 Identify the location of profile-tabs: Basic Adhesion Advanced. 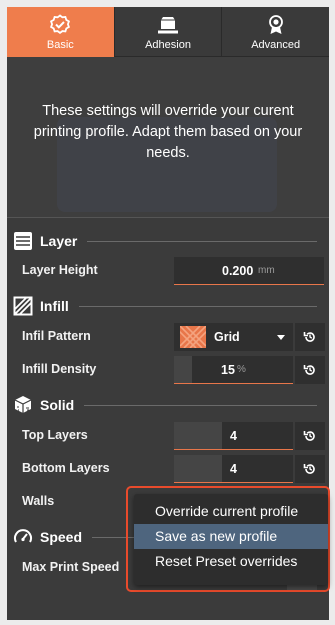
(168, 32).